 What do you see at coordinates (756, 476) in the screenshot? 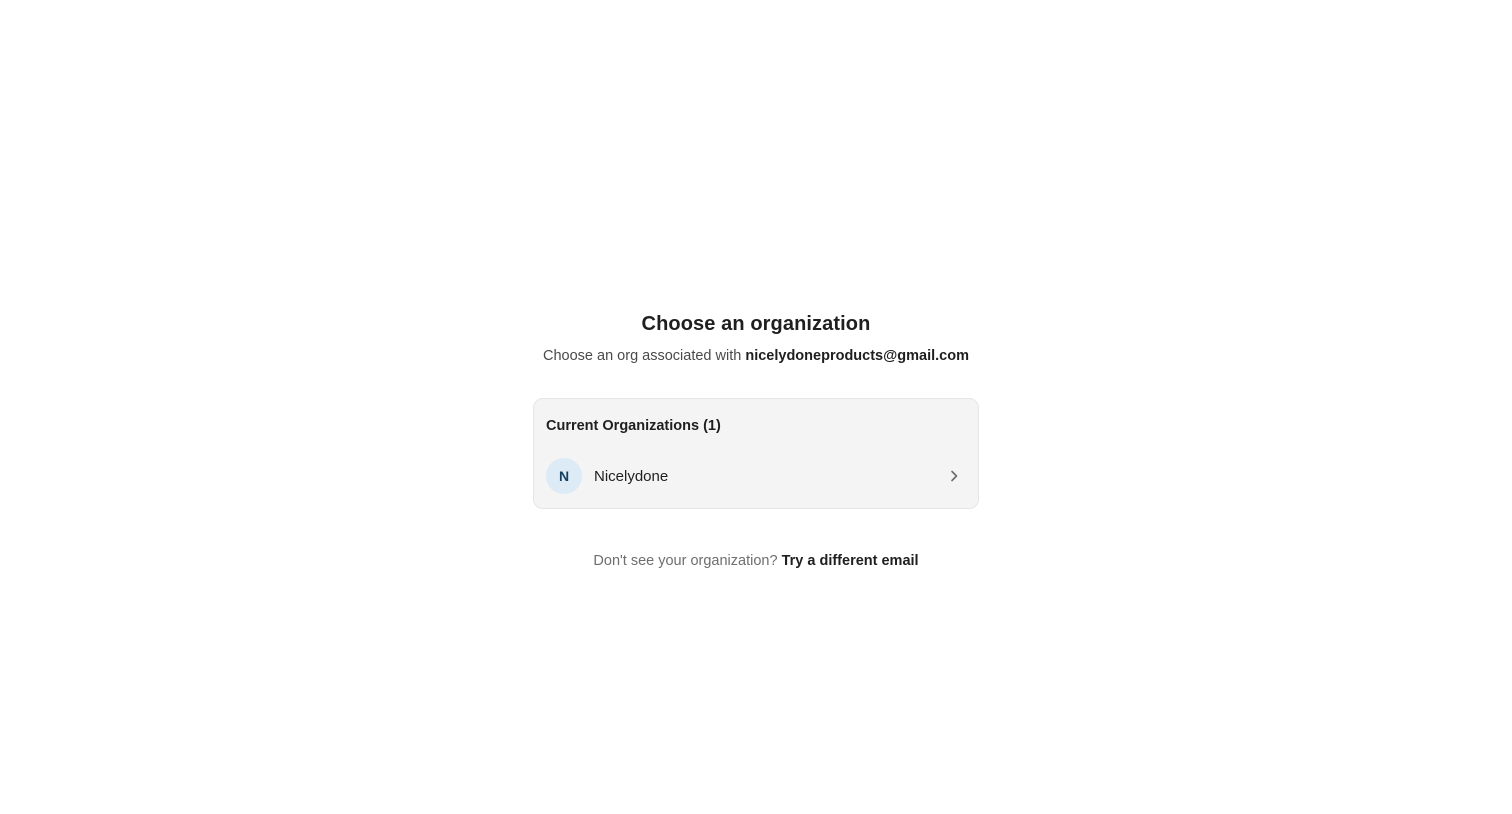
I see `organization-item-nicelydone: N Nicelydone` at bounding box center [756, 476].